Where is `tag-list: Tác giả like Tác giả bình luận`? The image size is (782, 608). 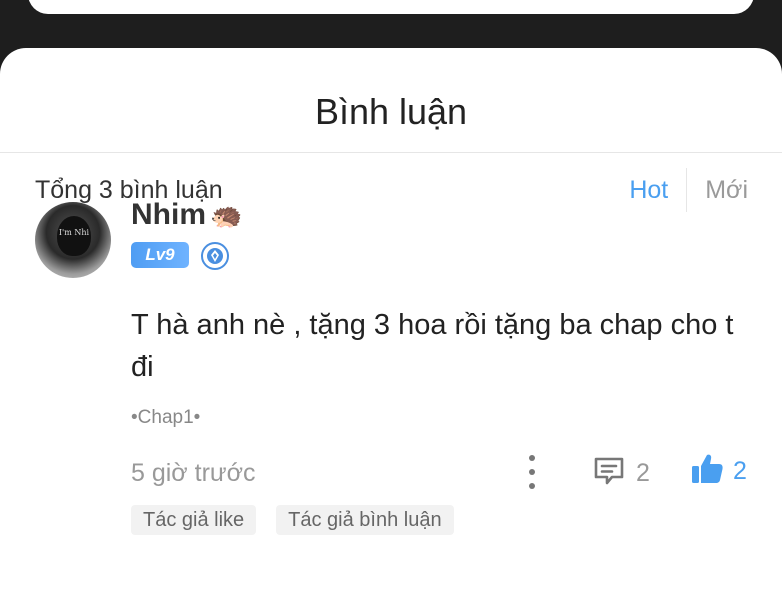
tag-list: Tác giả like Tác giả bình luận is located at coordinates (292, 520).